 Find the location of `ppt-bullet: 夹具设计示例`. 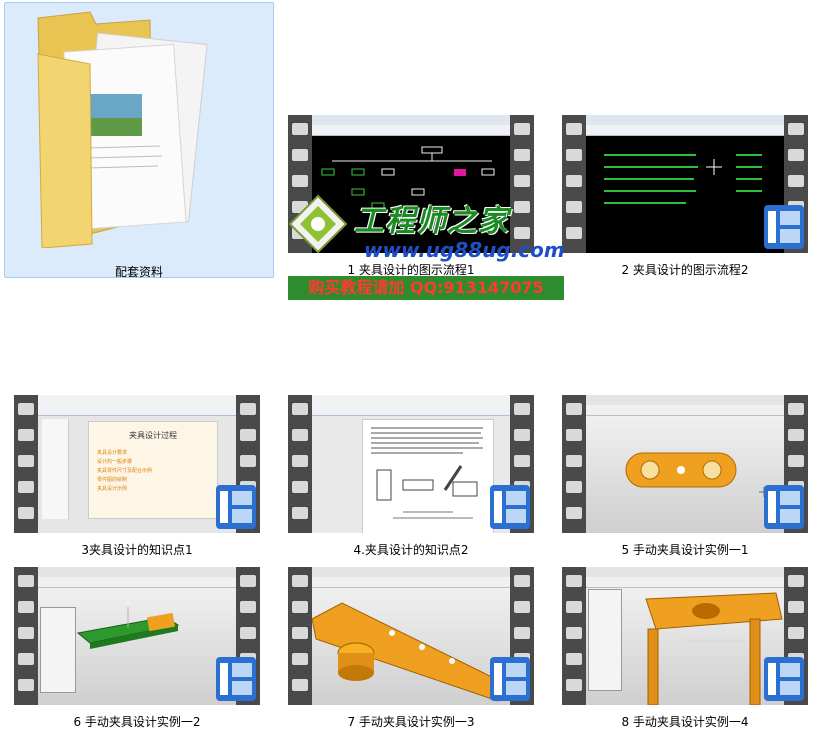

ppt-bullet: 夹具设计示例 is located at coordinates (112, 489).